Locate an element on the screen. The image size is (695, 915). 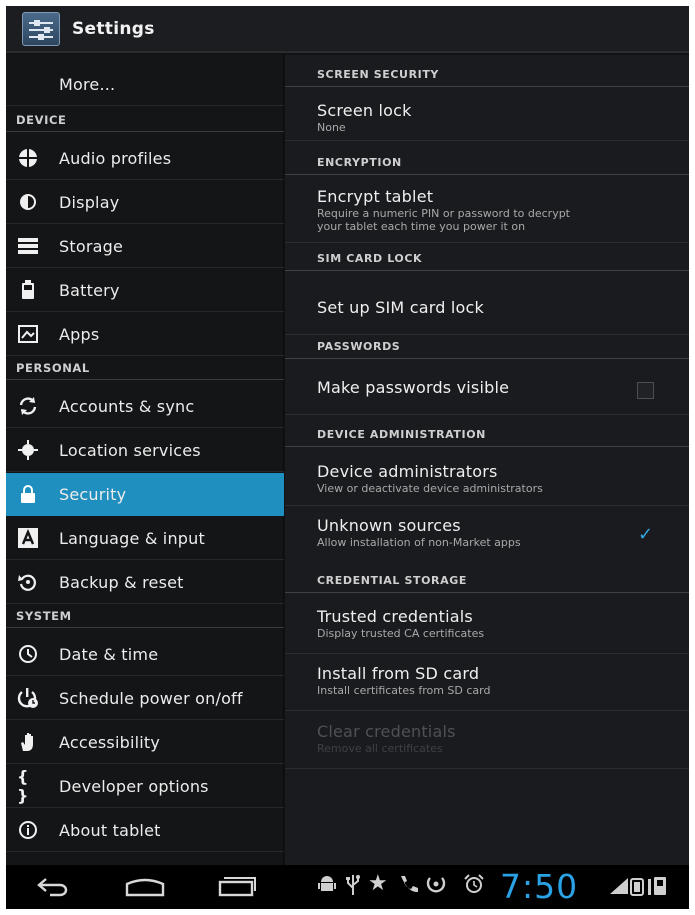
pref-summary: View or deactivate device administrators is located at coordinates (430, 488).